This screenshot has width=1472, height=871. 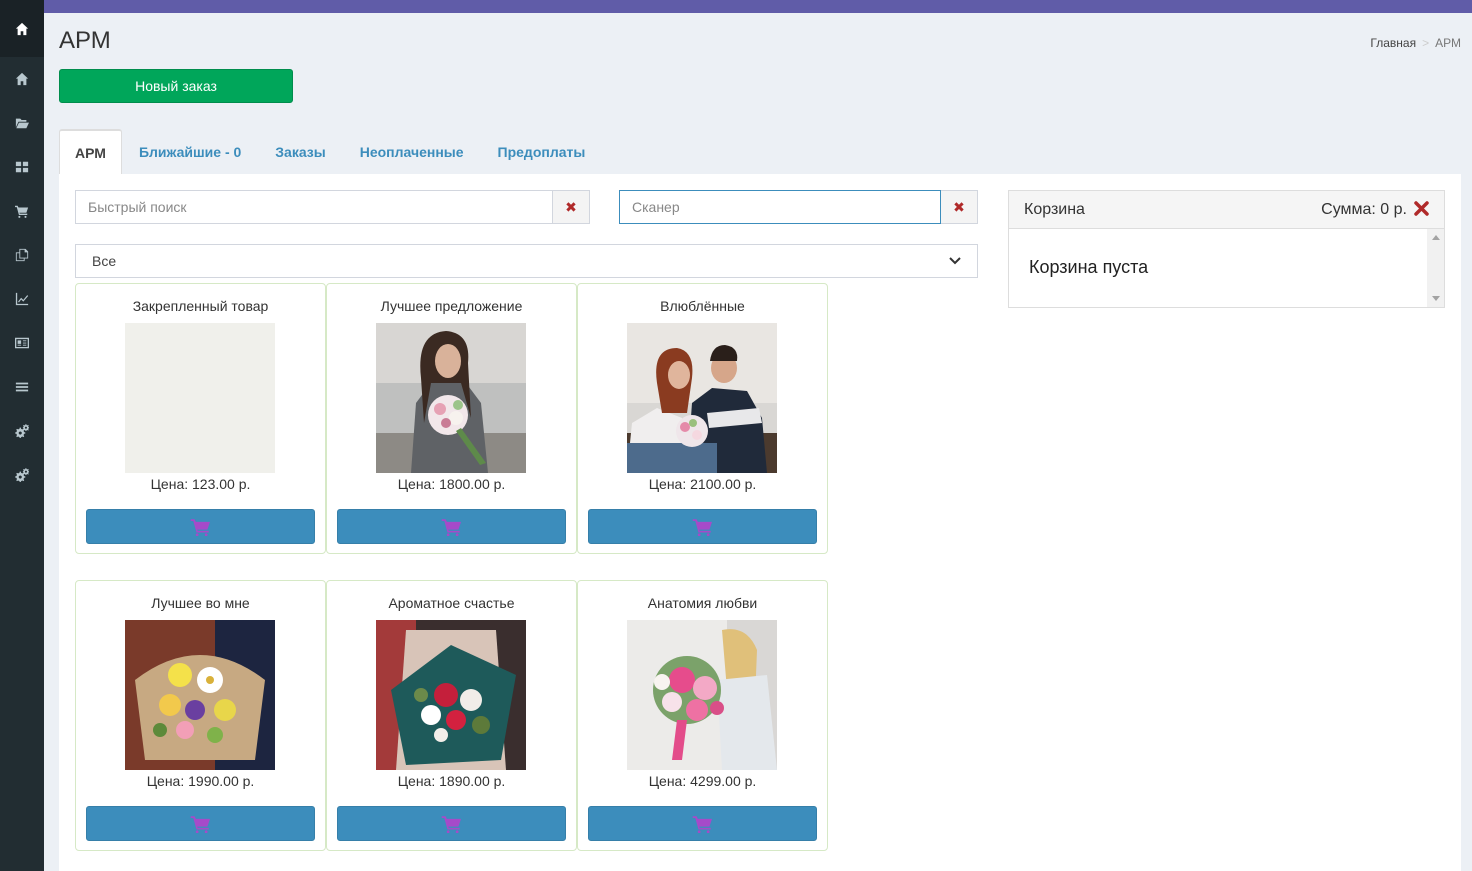 What do you see at coordinates (1226, 249) in the screenshot?
I see `cart-panel: Корзина Сумма: 0 р. Корзина пуста` at bounding box center [1226, 249].